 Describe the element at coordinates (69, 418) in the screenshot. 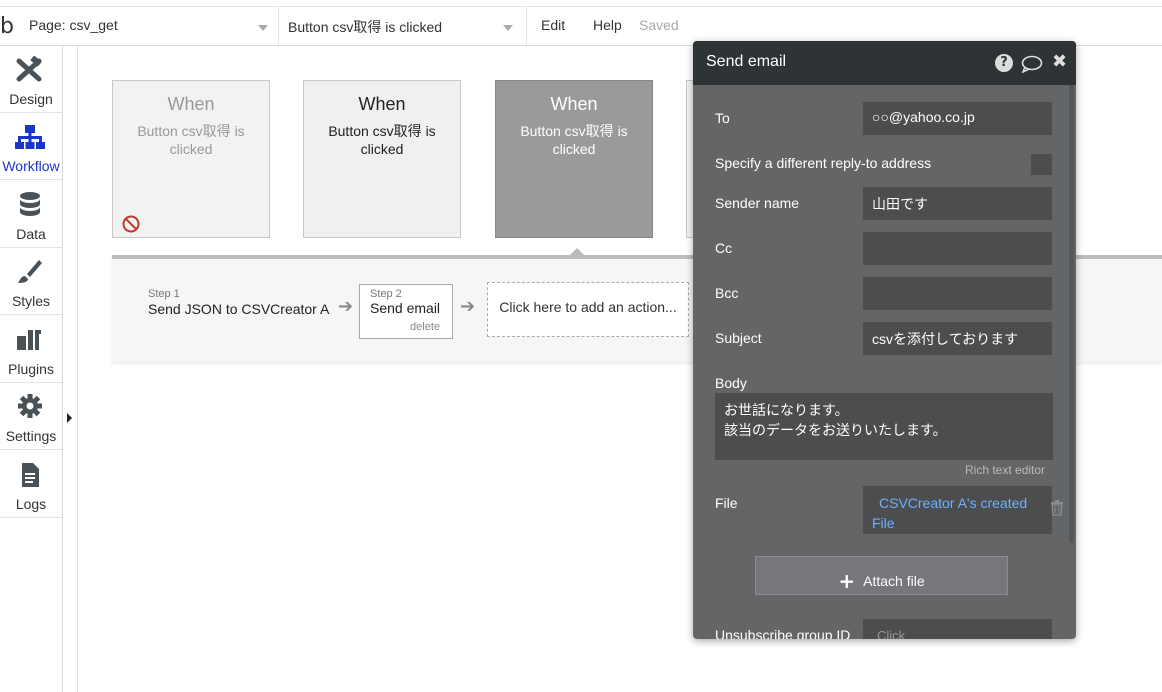

I see `collapse-arrow-icon` at that location.